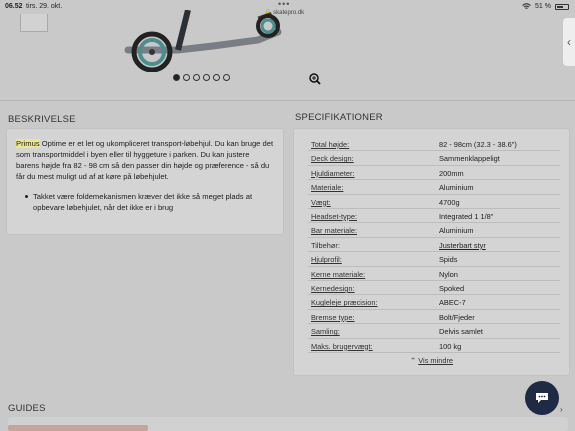 The width and height of the screenshot is (575, 431). Describe the element at coordinates (434, 302) in the screenshot. I see `spec-row: Kugleleje præcision: ABEC-7` at that location.